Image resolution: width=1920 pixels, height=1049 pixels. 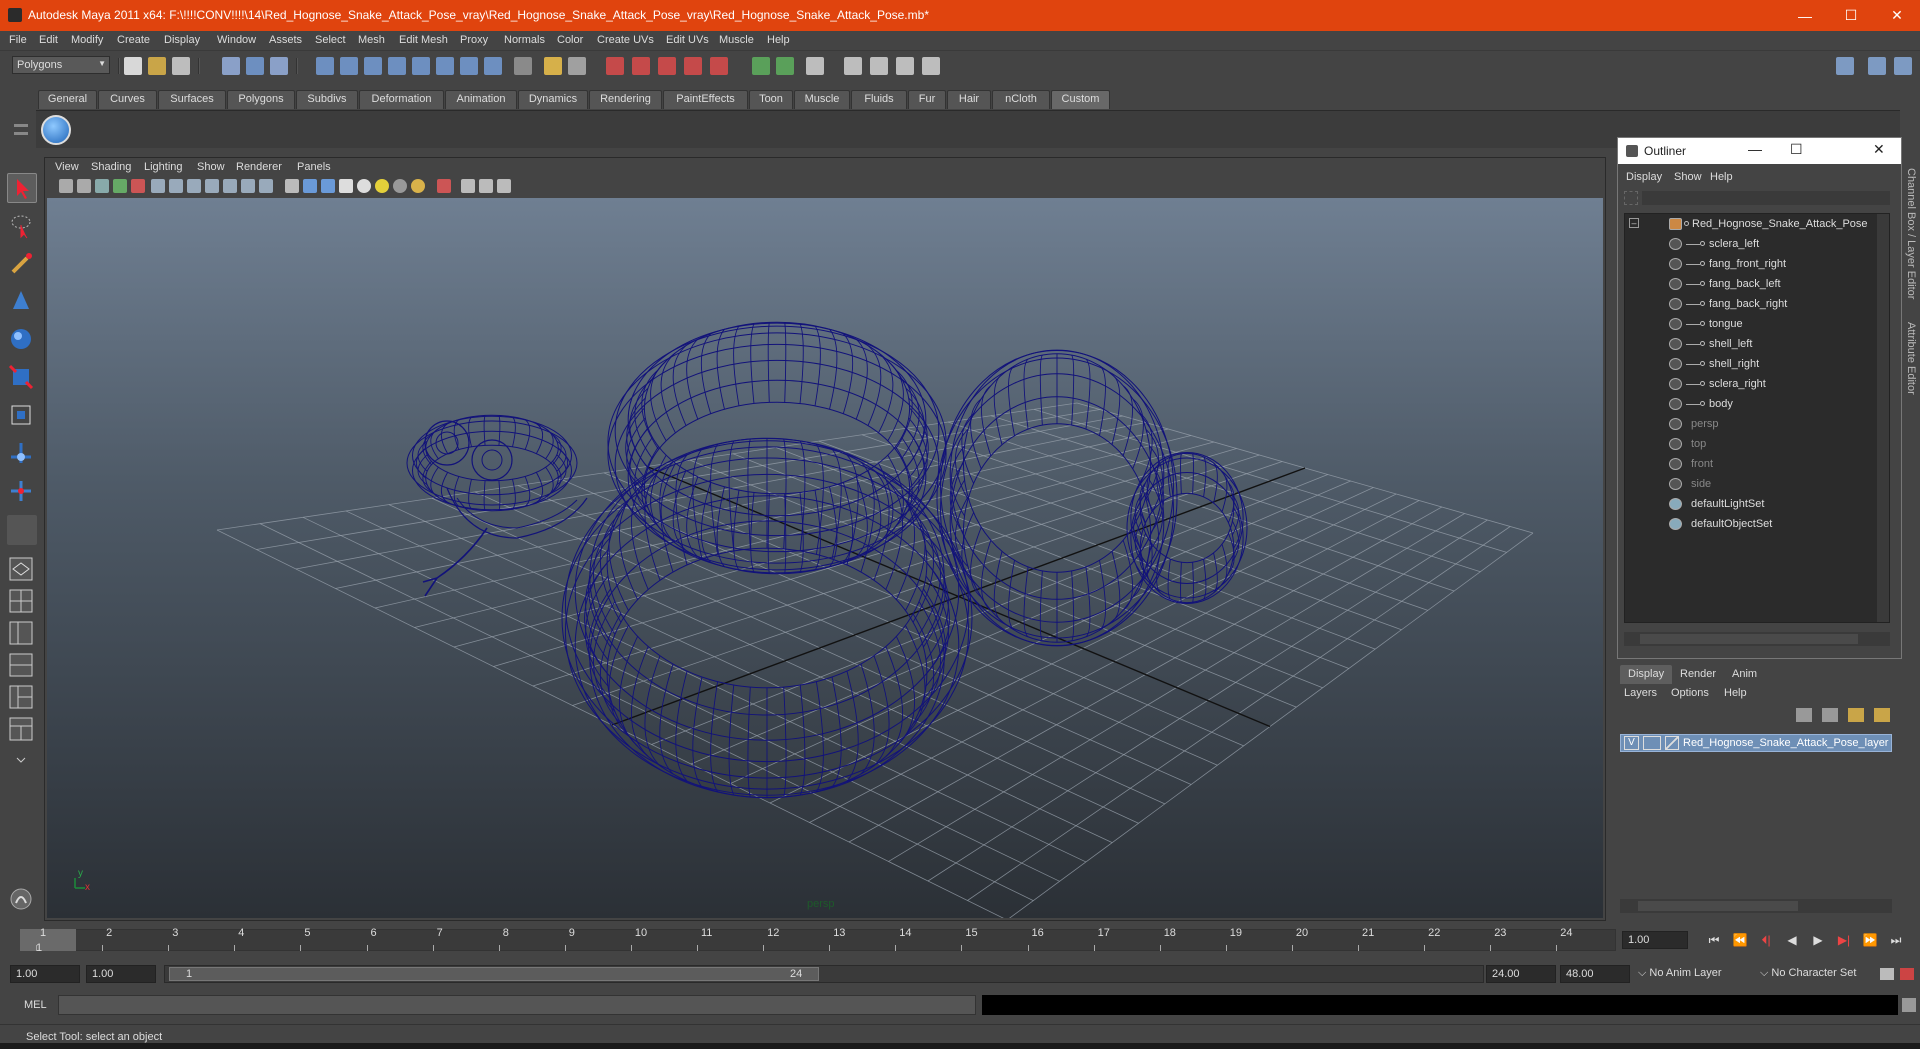 What do you see at coordinates (176, 186) in the screenshot?
I see `film-gate-icon` at bounding box center [176, 186].